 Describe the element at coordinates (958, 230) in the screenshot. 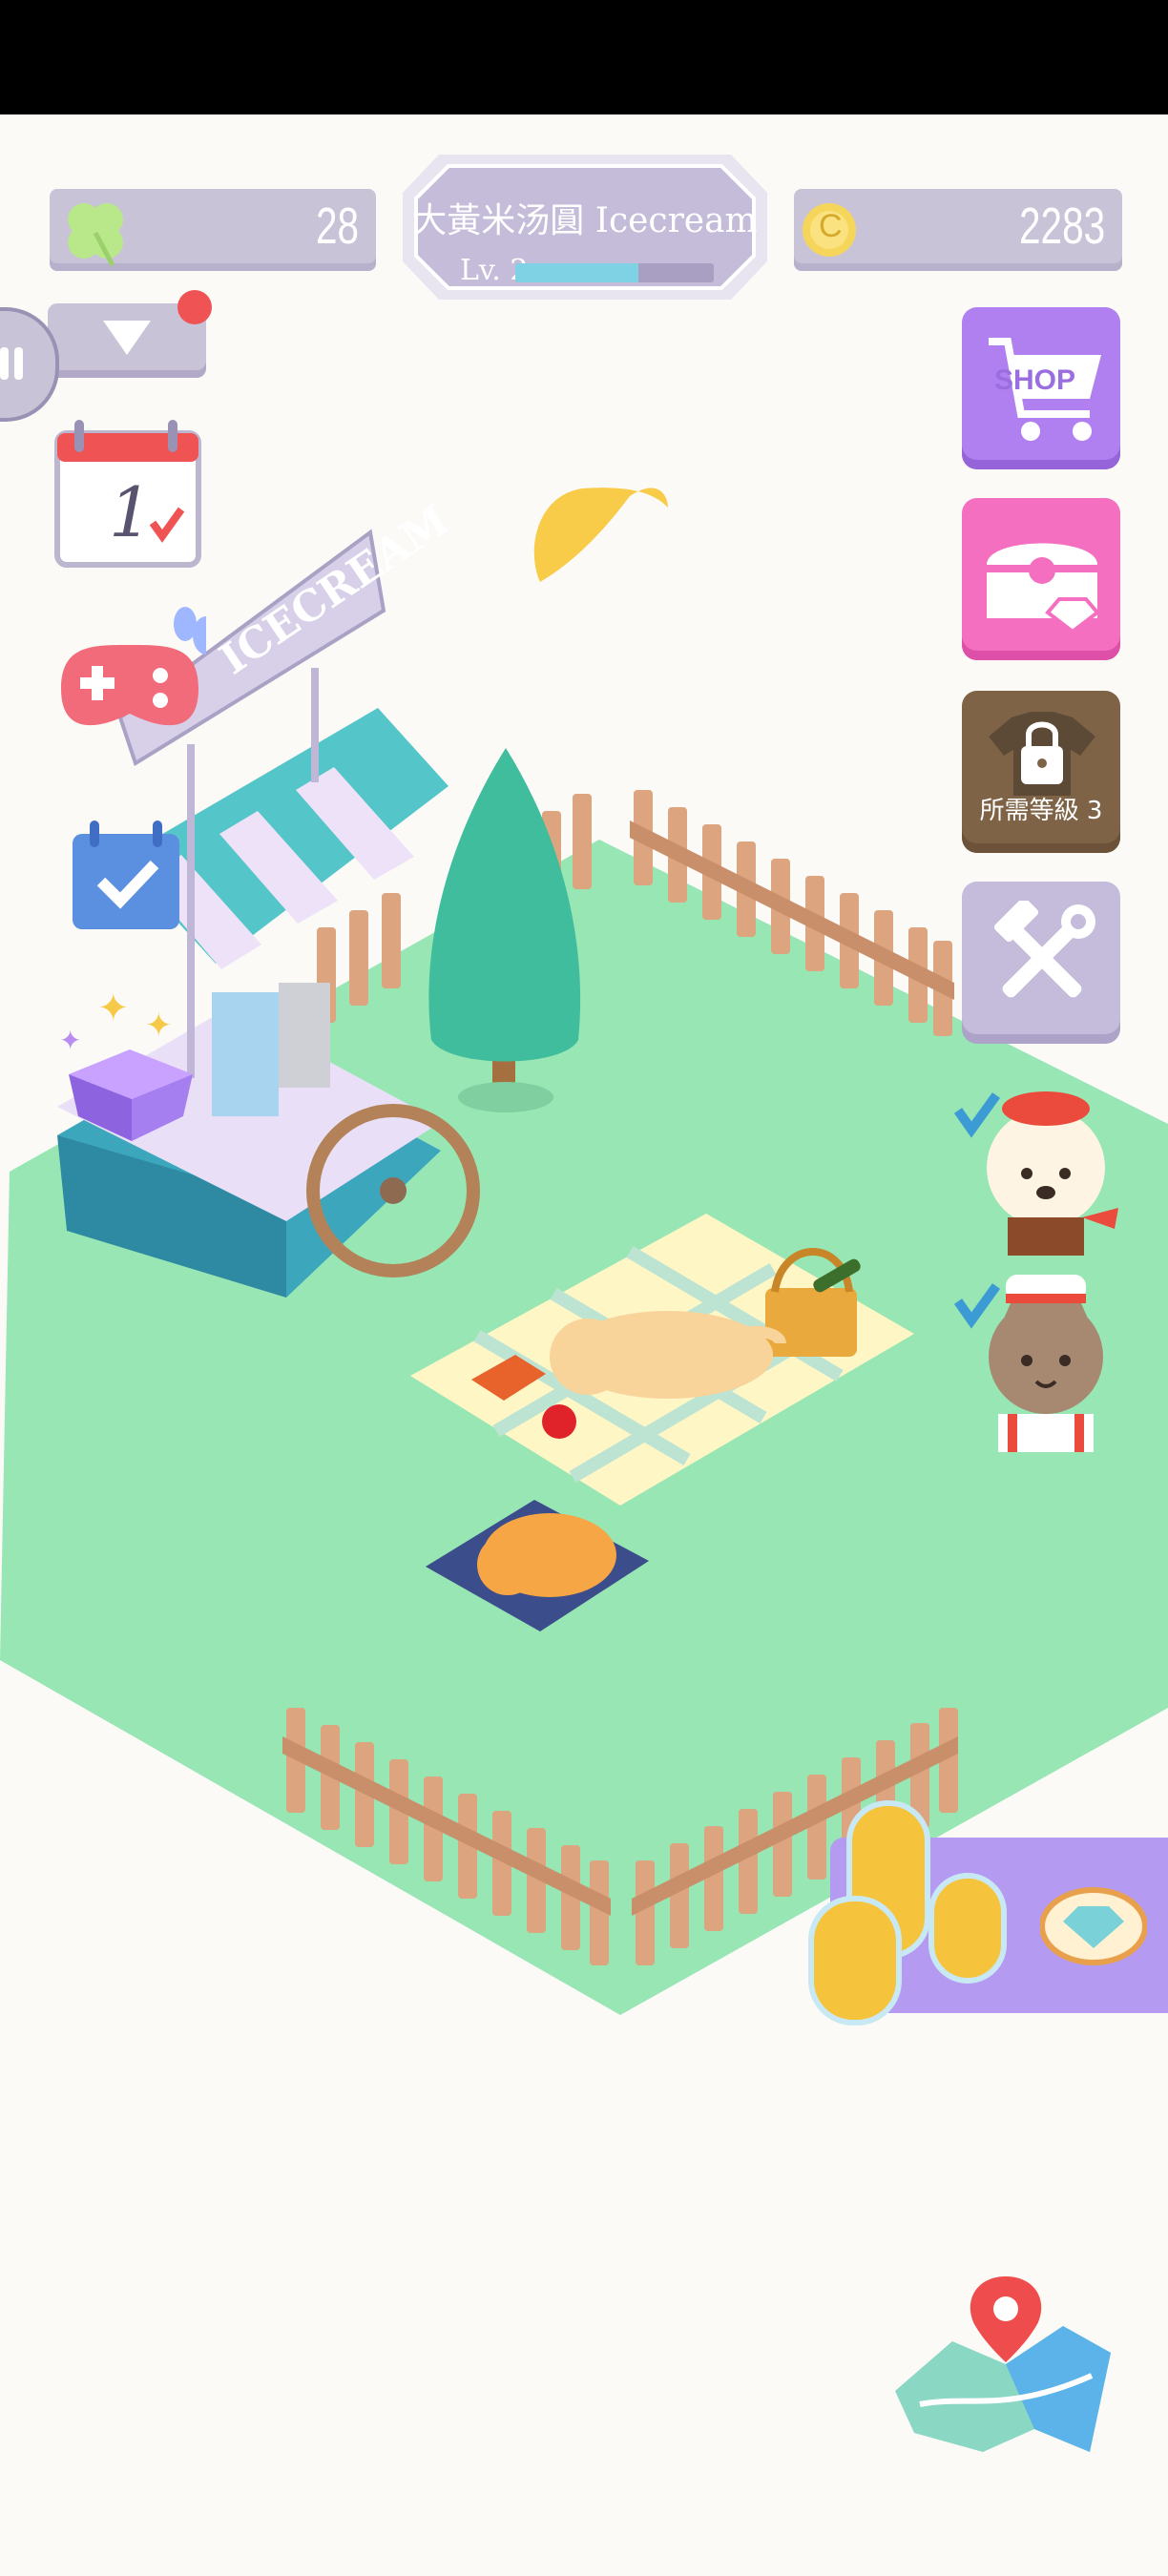

I see `coin-counter: C 2283` at that location.